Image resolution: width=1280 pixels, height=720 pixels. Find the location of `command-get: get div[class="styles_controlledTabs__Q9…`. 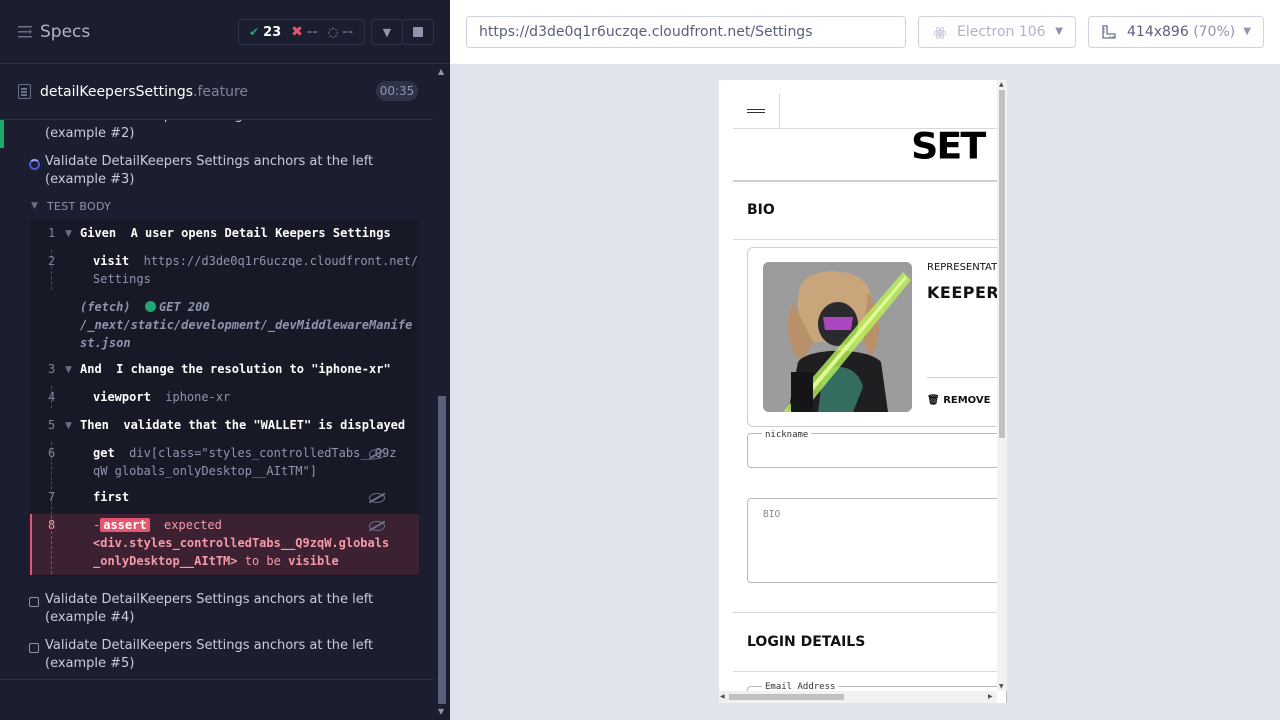

command-get: get div[class="styles_controlledTabs__Q9… is located at coordinates (245, 462).